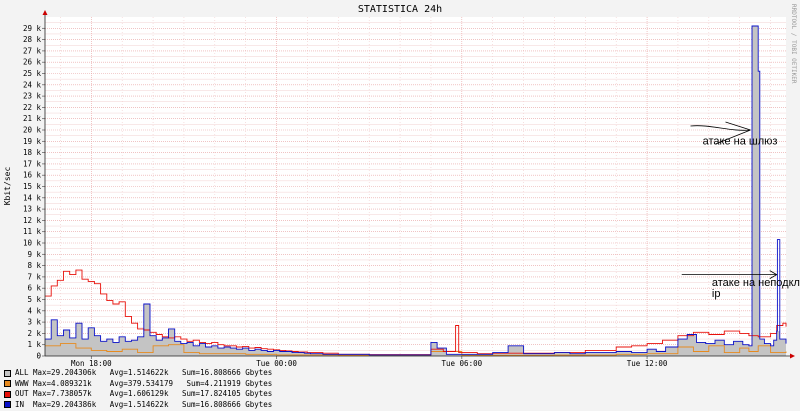 The image size is (800, 411). I want to click on annotation-text-2: ip, so click(716, 294).